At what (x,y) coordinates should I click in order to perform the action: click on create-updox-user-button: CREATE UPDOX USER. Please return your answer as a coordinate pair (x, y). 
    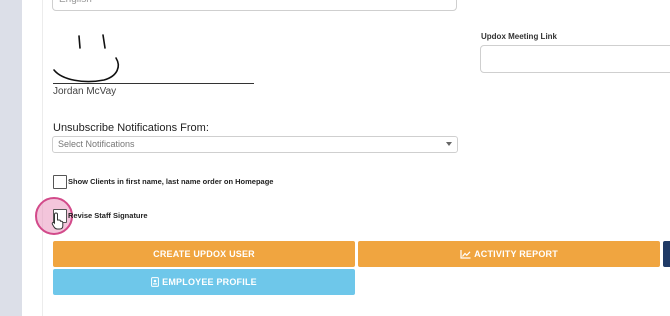
    Looking at the image, I should click on (204, 254).